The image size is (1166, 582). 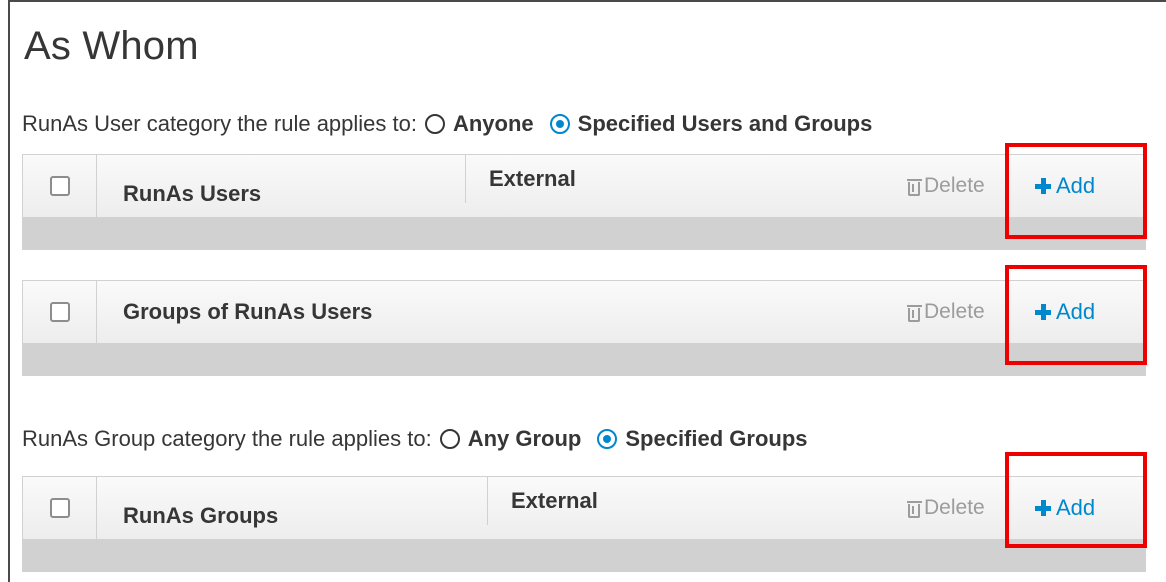 I want to click on runas-users-external-column-header: External, so click(x=532, y=179).